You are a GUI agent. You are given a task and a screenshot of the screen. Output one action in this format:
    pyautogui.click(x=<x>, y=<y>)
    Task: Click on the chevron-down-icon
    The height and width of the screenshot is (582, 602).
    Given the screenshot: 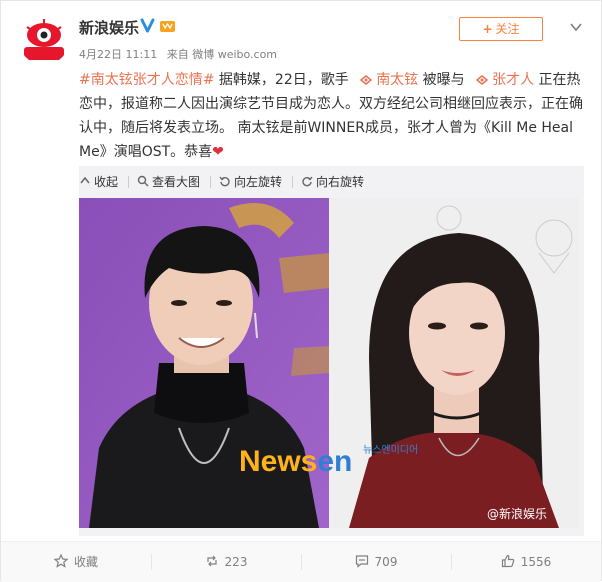 What is the action you would take?
    pyautogui.click(x=576, y=27)
    